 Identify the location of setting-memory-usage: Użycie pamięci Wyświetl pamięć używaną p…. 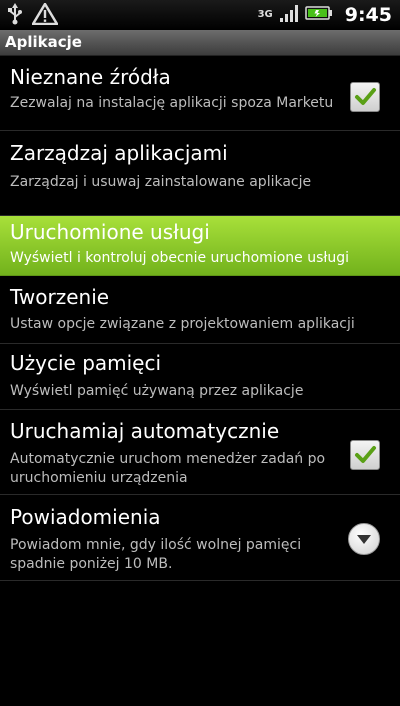
(200, 377).